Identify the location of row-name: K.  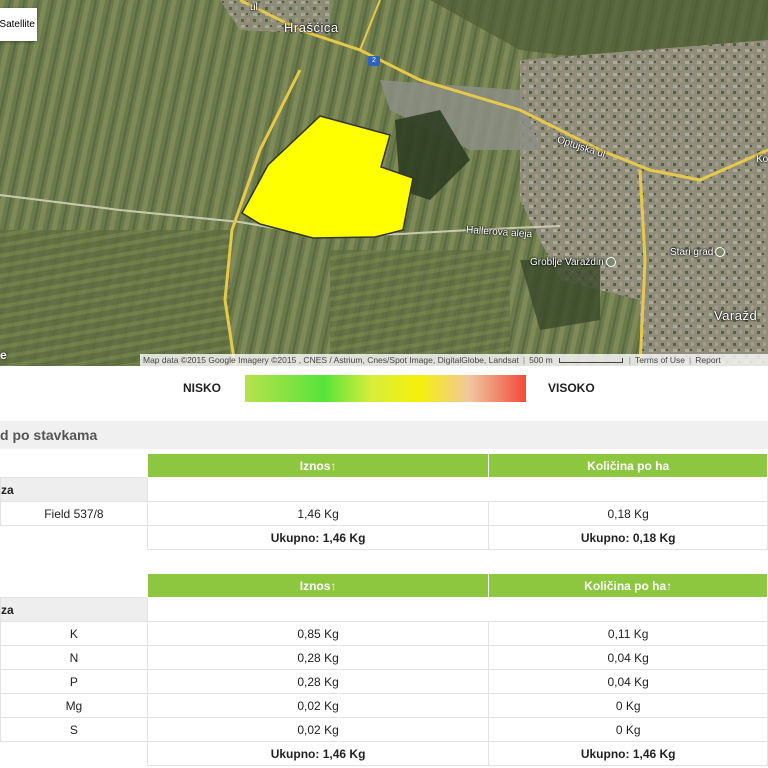
(74, 633).